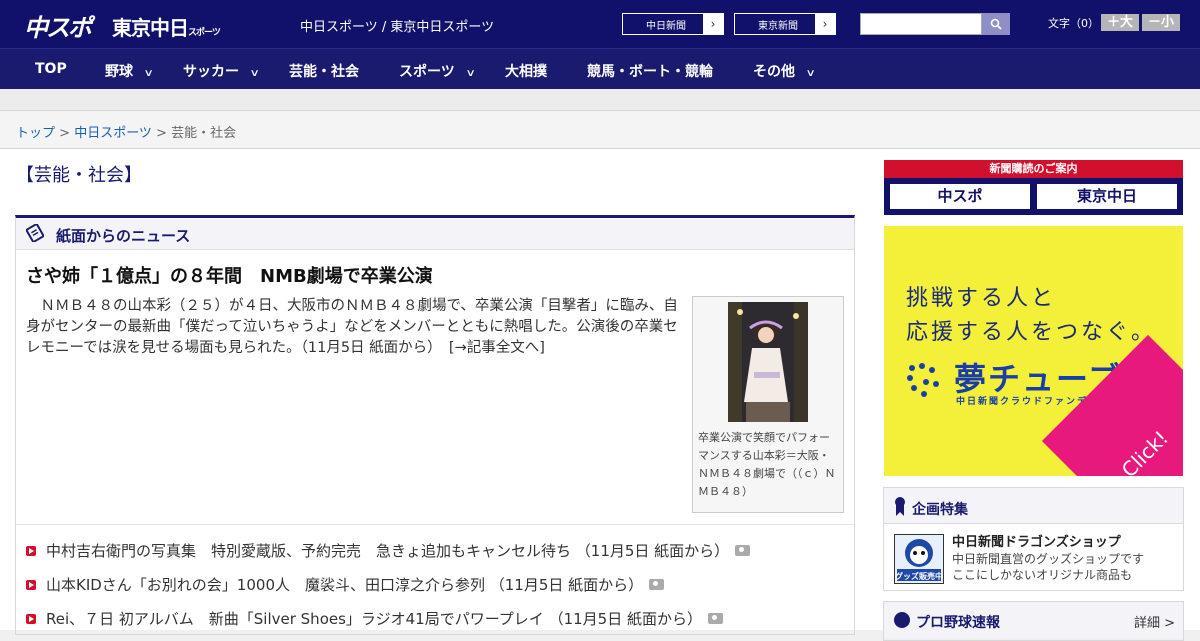 This screenshot has height=641, width=1200. I want to click on nav-item-baseball: 野球 ∨, so click(129, 71).